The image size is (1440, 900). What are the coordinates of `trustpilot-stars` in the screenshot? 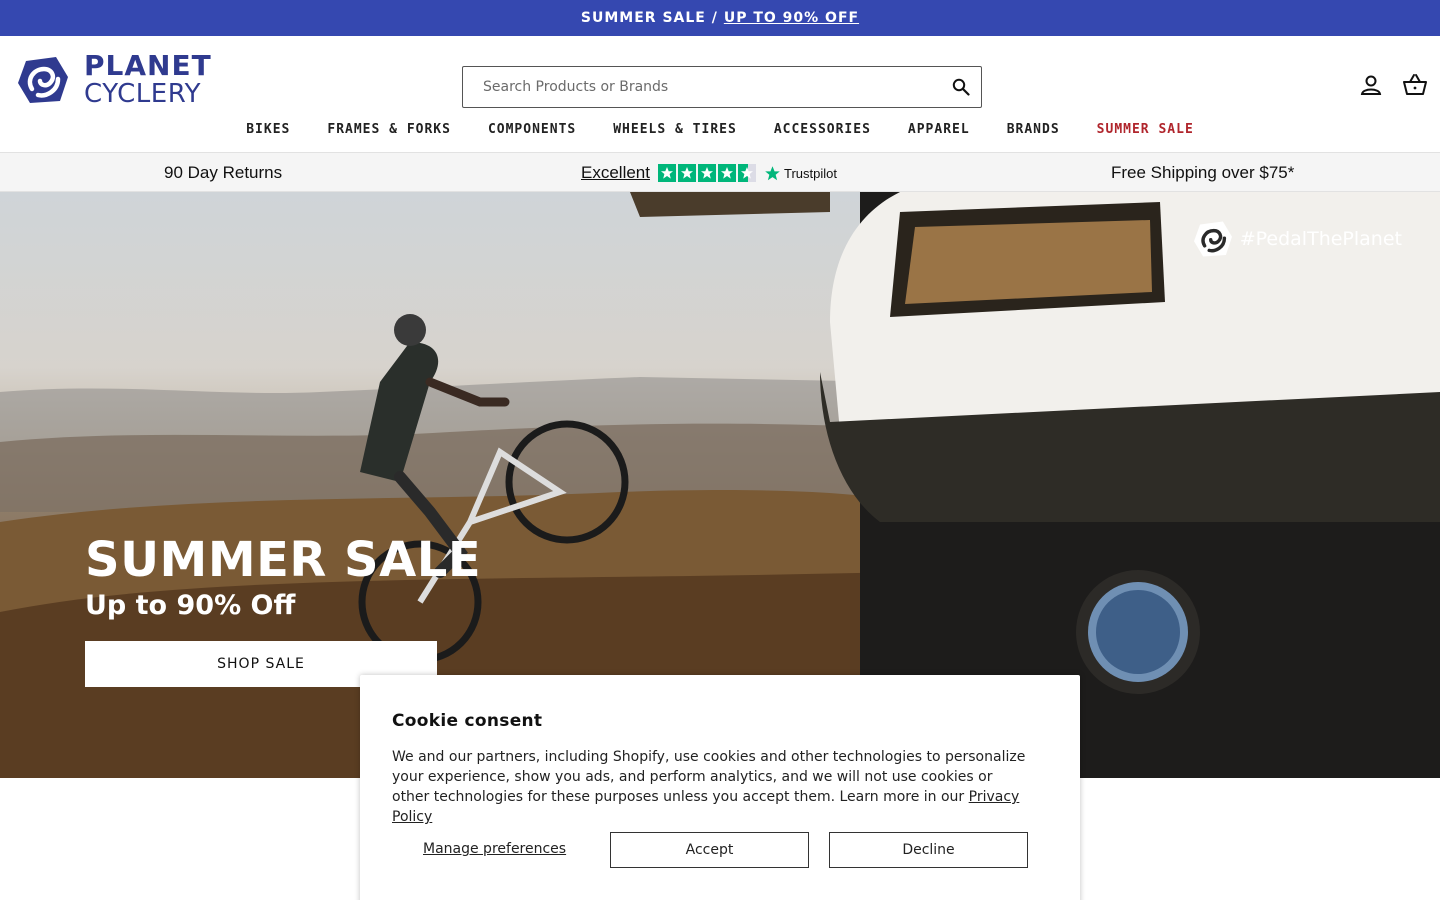 It's located at (706, 173).